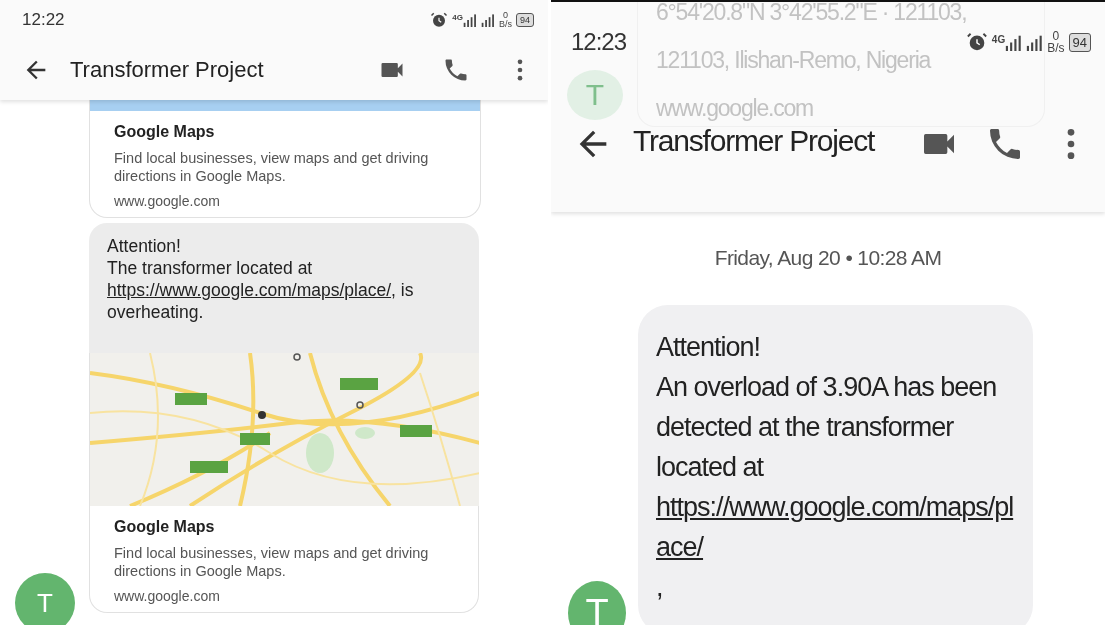 Image resolution: width=1105 pixels, height=625 pixels. What do you see at coordinates (828, 258) in the screenshot?
I see `date-divider: Friday, Aug 20 • 10:28 AM` at bounding box center [828, 258].